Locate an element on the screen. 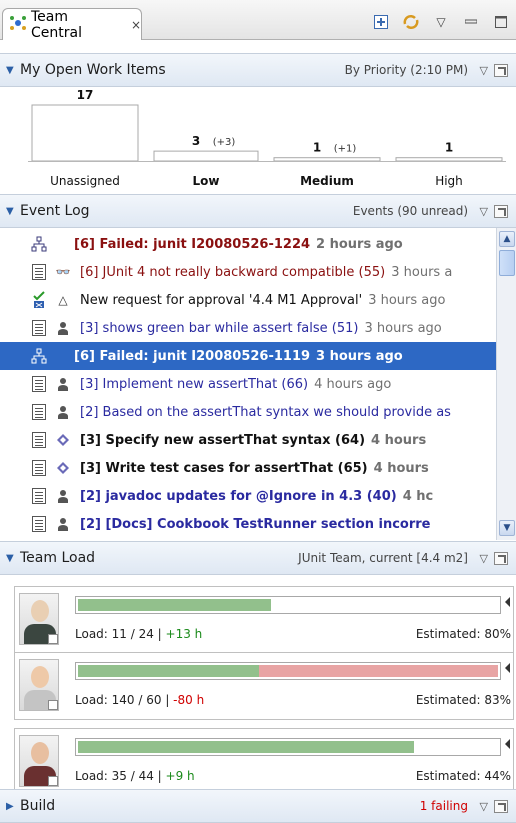  work-items-chart-svg: 17 Unassigned 3 (+3) Low 1 (+1) Medium 1 High is located at coordinates (267, 138).